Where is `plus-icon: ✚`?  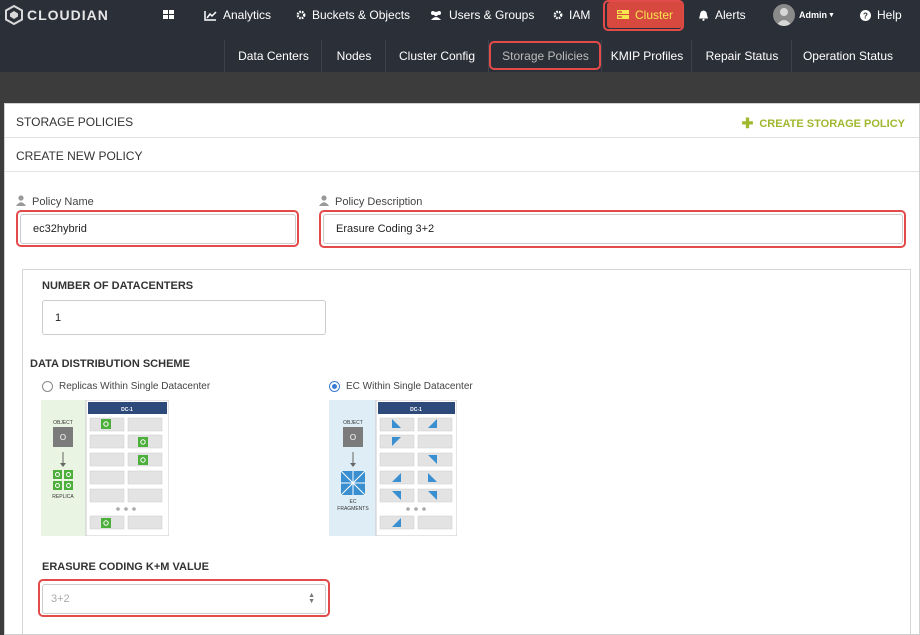
plus-icon: ✚ is located at coordinates (747, 123).